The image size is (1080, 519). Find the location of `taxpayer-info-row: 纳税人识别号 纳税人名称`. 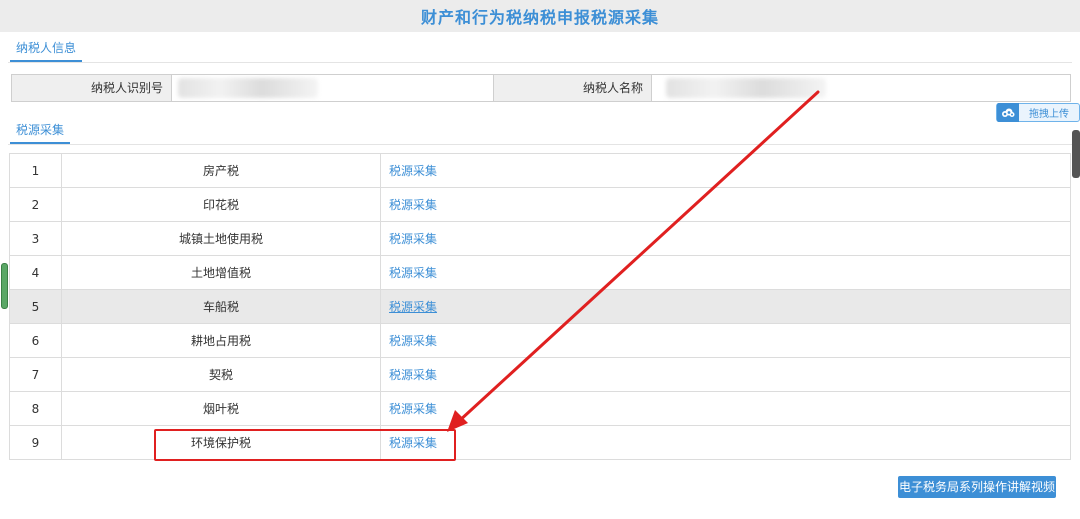

taxpayer-info-row: 纳税人识别号 纳税人名称 is located at coordinates (541, 88).